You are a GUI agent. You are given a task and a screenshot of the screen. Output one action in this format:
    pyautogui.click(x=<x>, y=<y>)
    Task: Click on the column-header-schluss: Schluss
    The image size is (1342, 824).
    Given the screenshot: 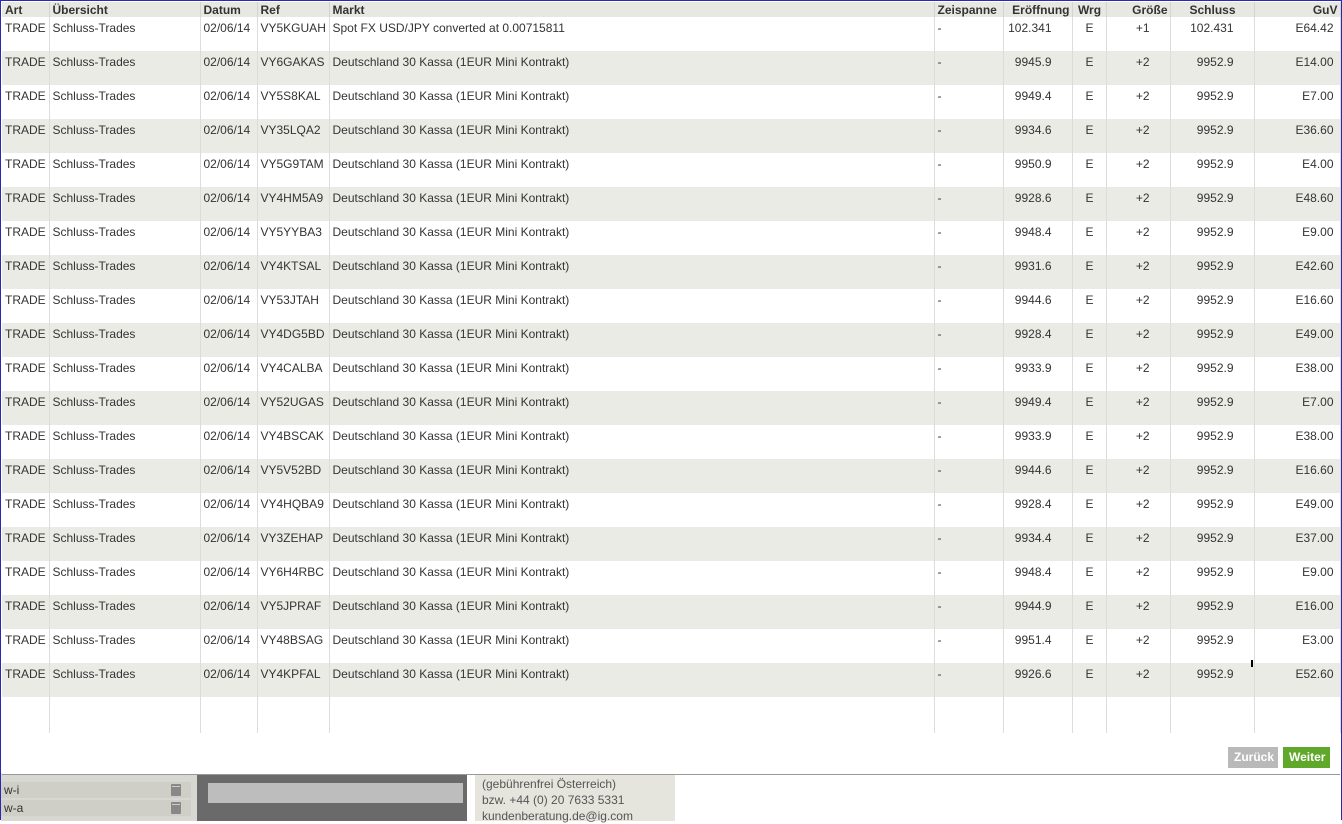 What is the action you would take?
    pyautogui.click(x=1212, y=9)
    